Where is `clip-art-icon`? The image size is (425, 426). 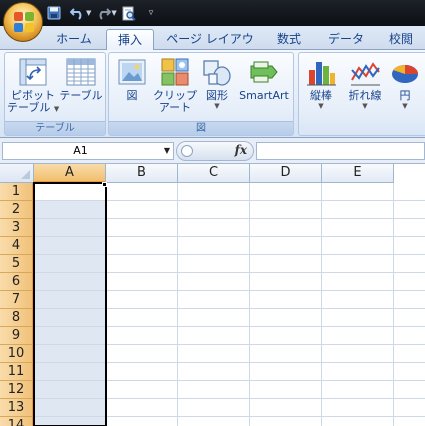 clip-art-icon is located at coordinates (175, 72).